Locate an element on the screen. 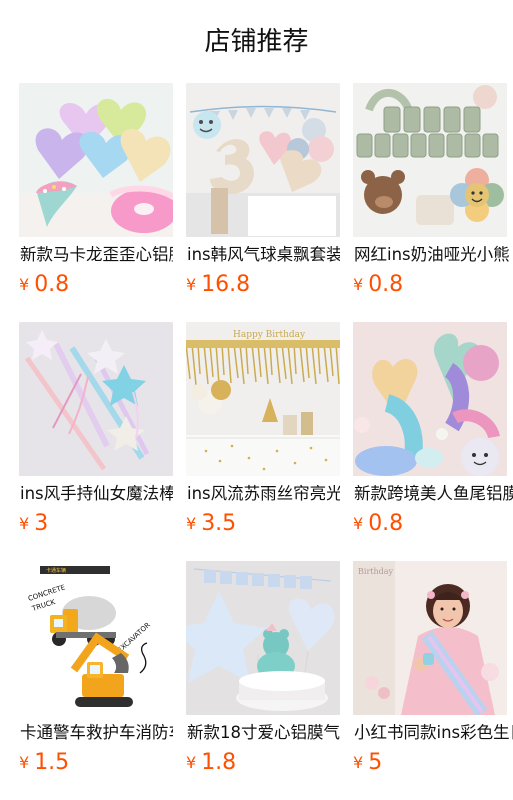 The width and height of the screenshot is (513, 800). product-name-6: 新款跨境美人鱼尾铝膜 is located at coordinates (433, 494).